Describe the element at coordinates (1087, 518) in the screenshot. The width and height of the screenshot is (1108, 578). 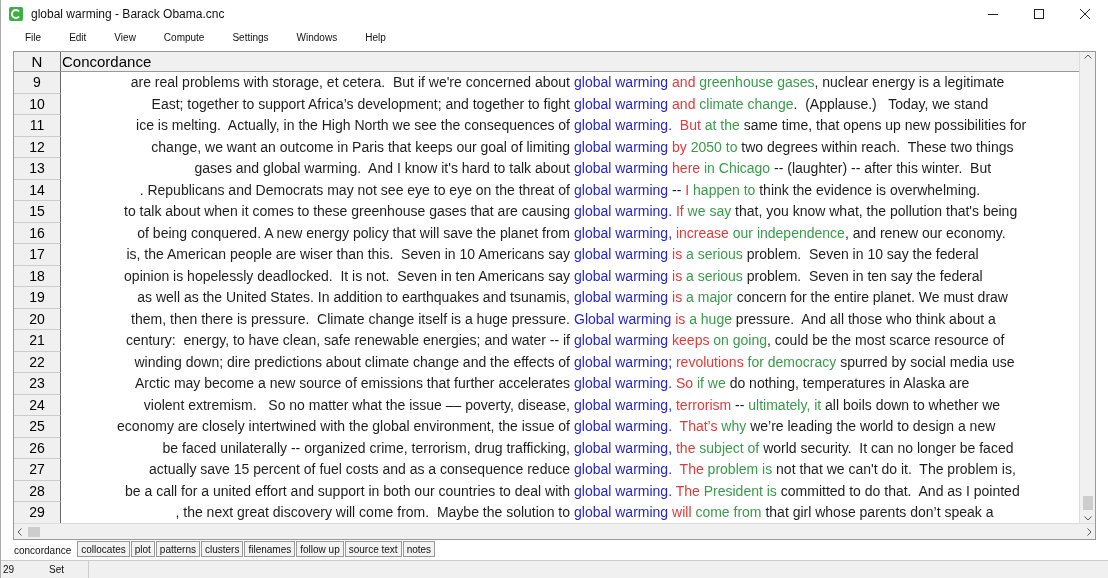
I see `scroll-down-icon` at that location.